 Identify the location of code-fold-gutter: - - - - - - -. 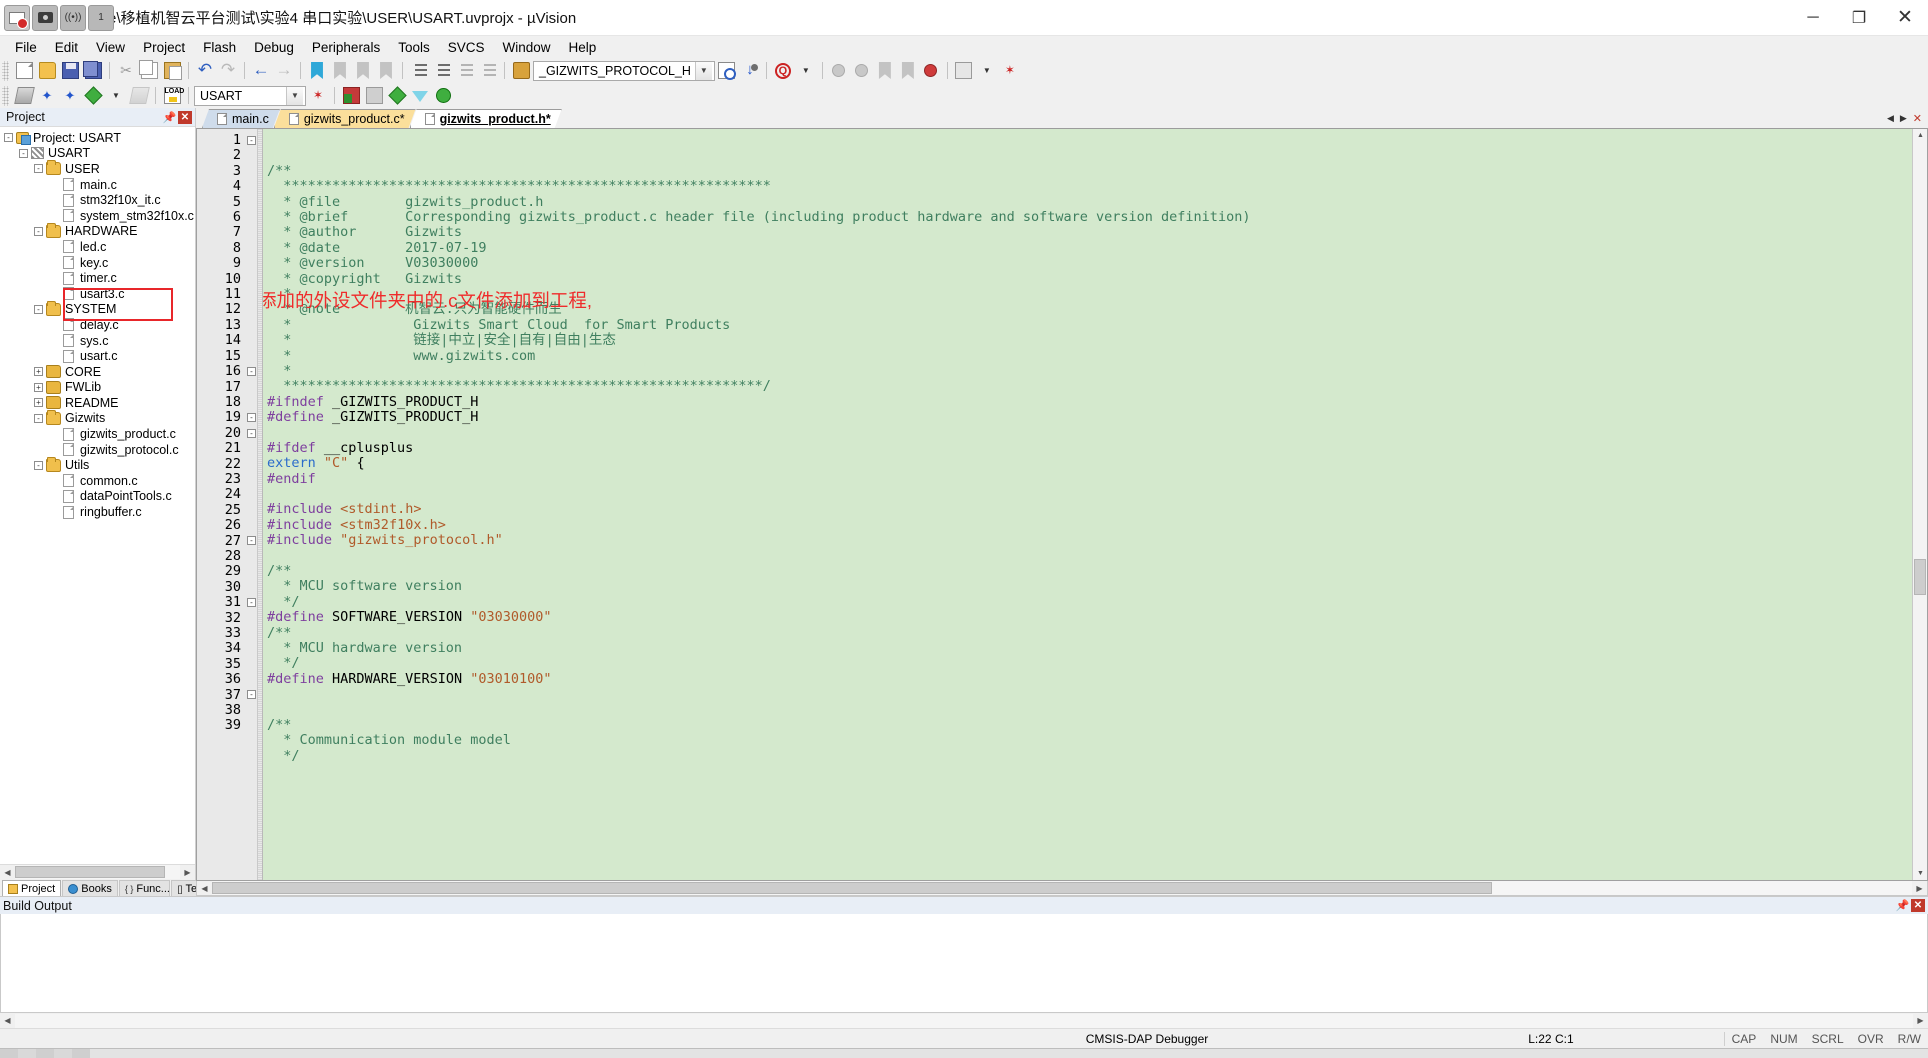
(252, 504).